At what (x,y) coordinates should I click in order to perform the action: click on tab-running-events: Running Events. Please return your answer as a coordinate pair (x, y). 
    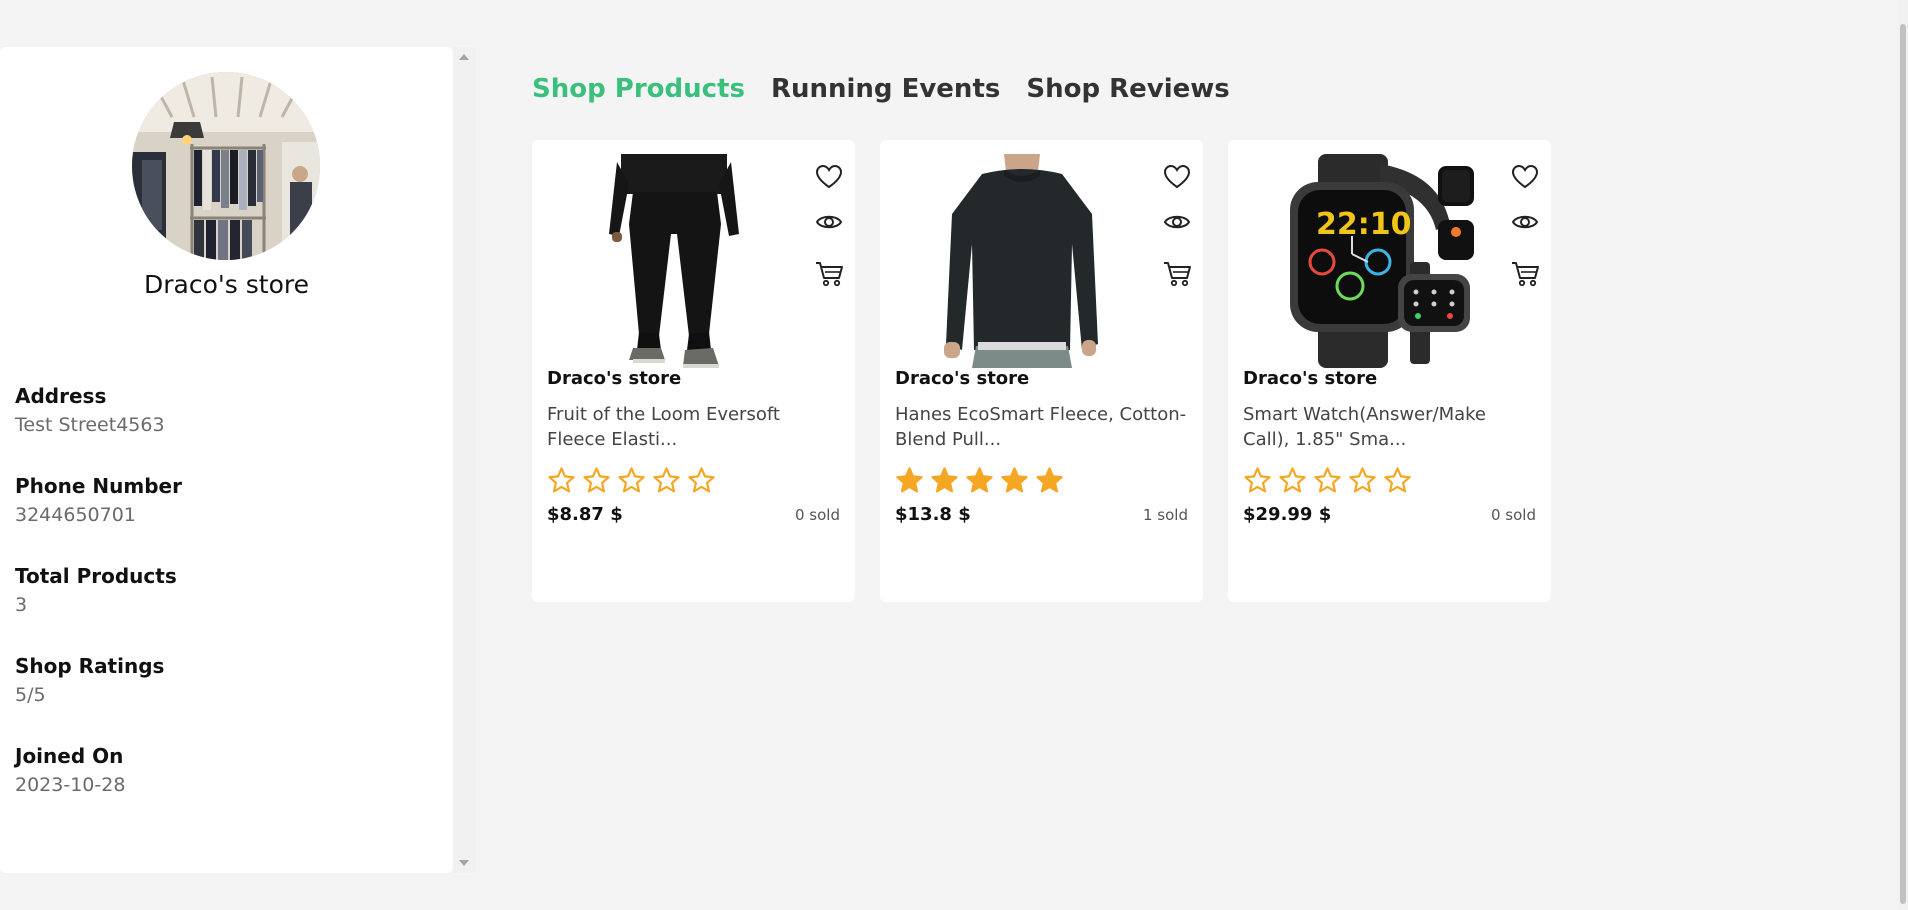
    Looking at the image, I should click on (885, 89).